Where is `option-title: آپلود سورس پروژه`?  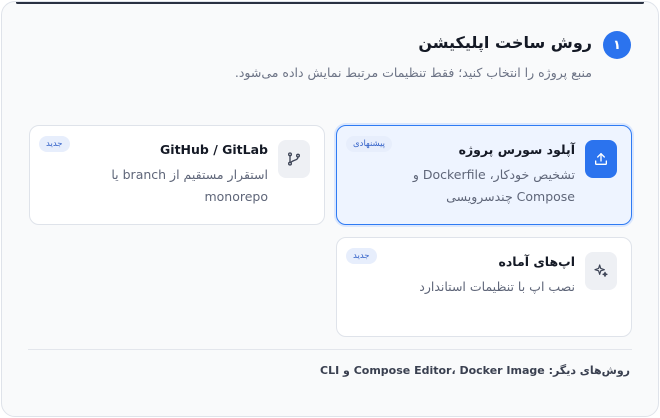 option-title: آپلود سورس پروژه is located at coordinates (516, 149).